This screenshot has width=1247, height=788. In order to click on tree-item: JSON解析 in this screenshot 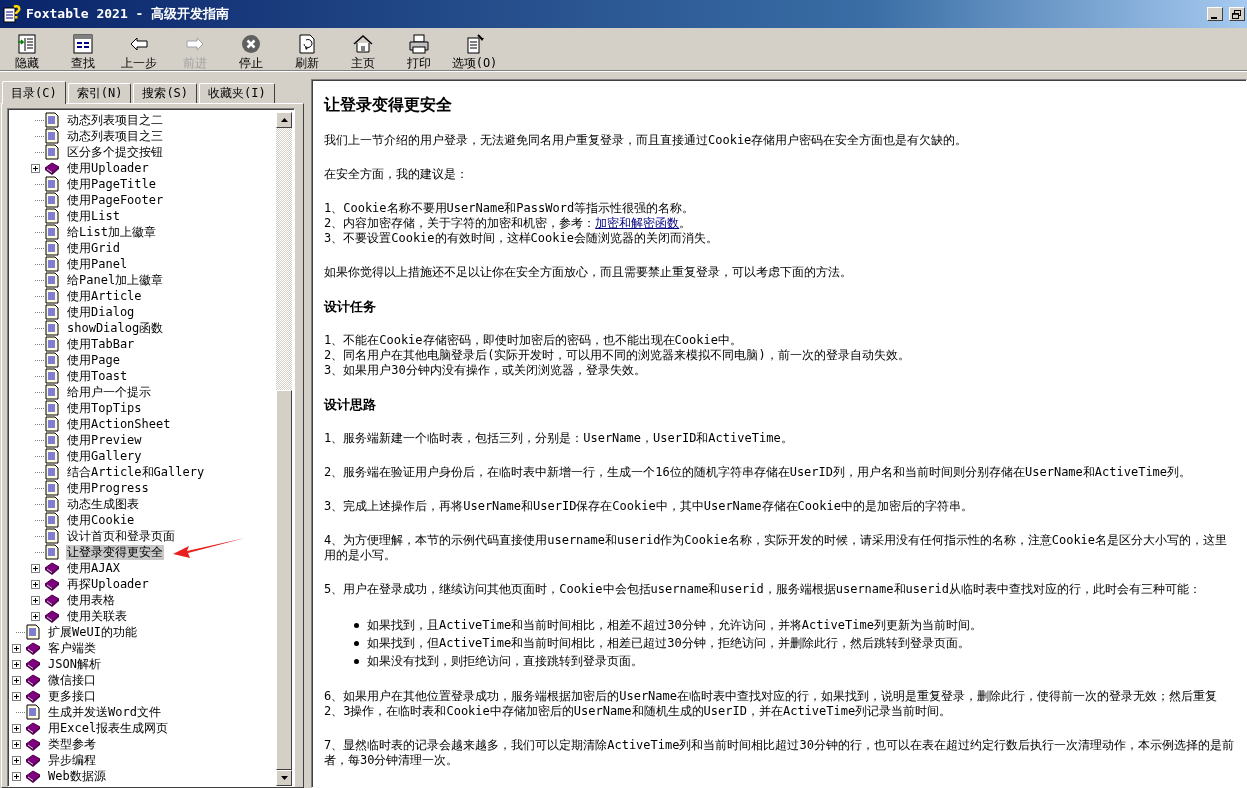, I will do `click(74, 664)`.